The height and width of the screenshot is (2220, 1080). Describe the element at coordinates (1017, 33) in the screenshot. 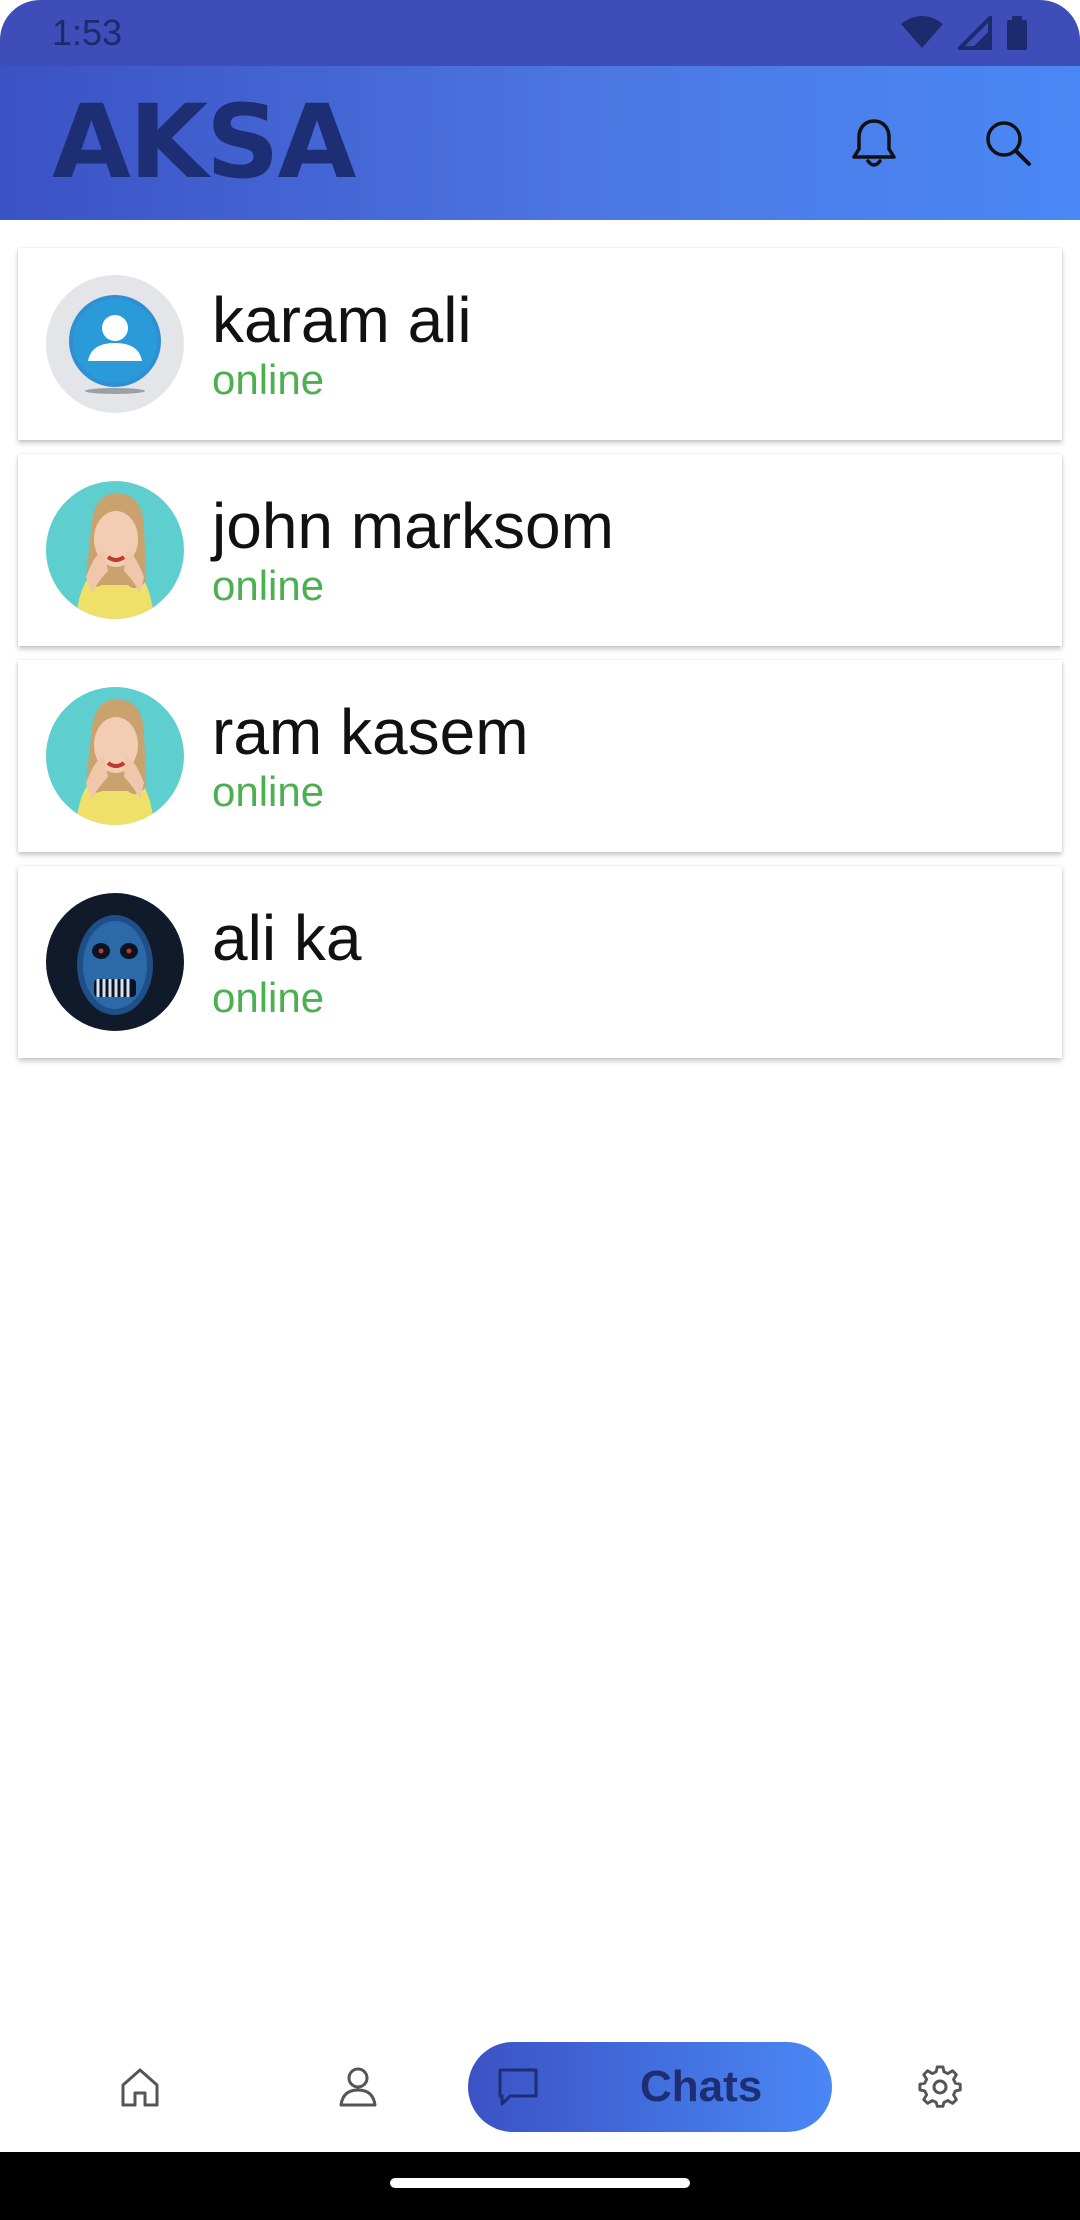

I see `battery-icon` at that location.